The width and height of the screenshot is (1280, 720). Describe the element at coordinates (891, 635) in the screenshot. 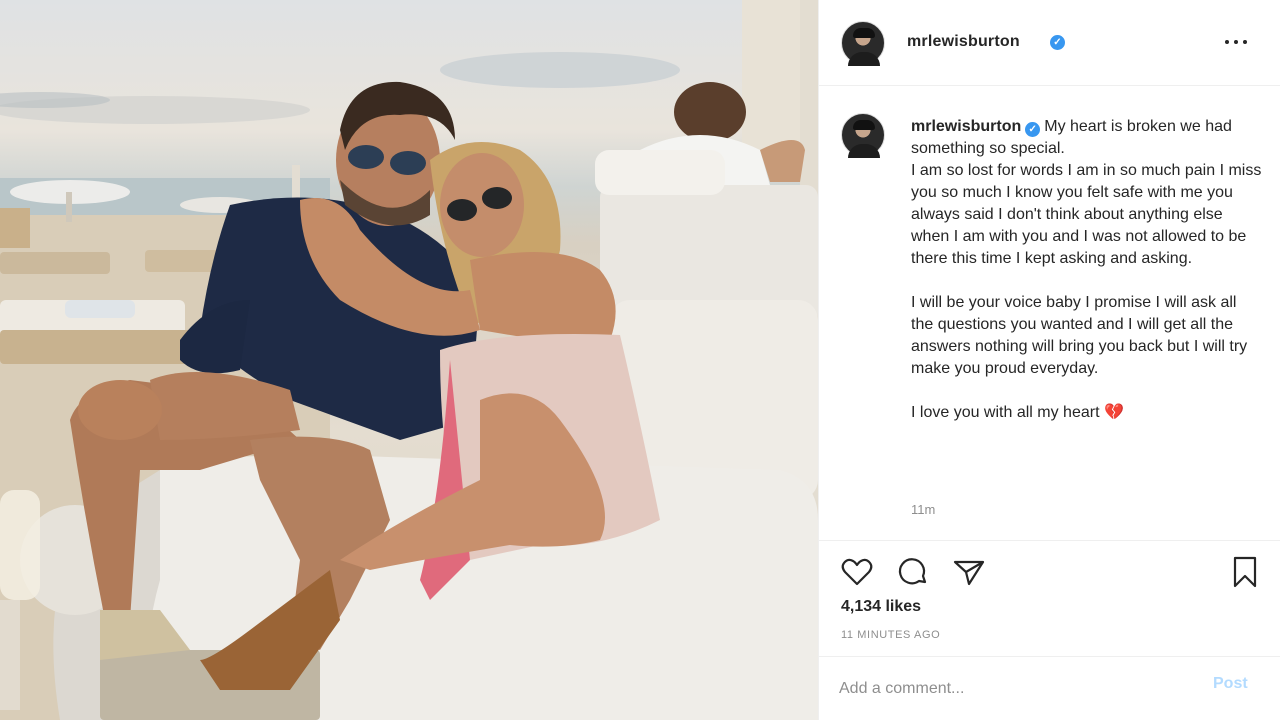

I see `post-time-ago: 11 MINUTES AGO` at that location.